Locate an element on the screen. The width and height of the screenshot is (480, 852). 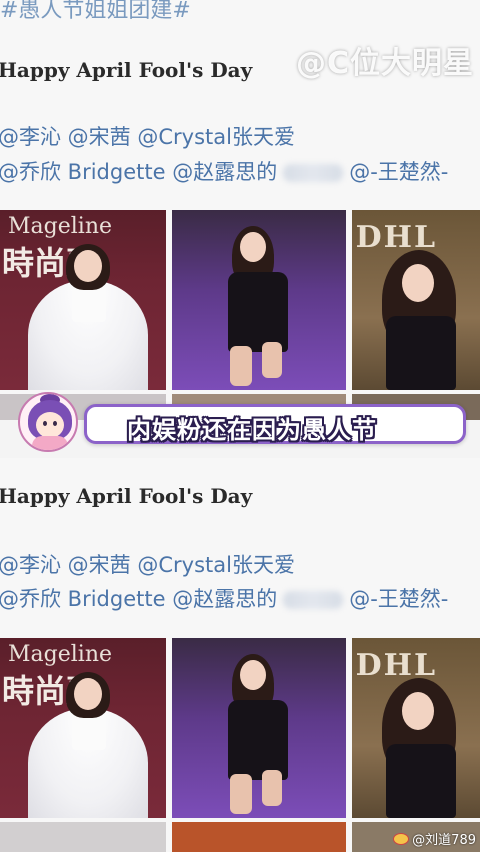
watermark-text: @C位大明星 is located at coordinates (384, 63).